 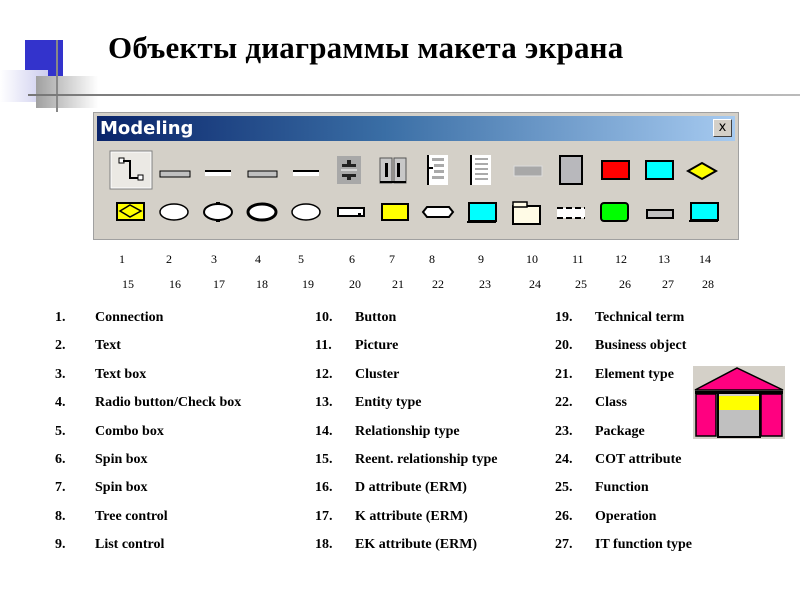 I want to click on icon-number-label: 14, so click(x=705, y=259).